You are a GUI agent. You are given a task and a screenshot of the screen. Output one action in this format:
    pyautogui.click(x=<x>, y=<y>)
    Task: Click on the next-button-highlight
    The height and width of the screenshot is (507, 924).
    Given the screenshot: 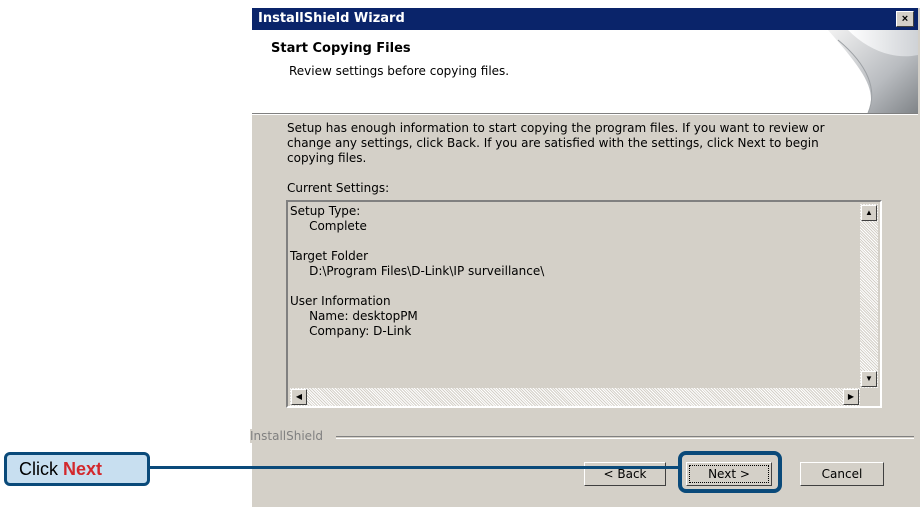 What is the action you would take?
    pyautogui.click(x=730, y=472)
    